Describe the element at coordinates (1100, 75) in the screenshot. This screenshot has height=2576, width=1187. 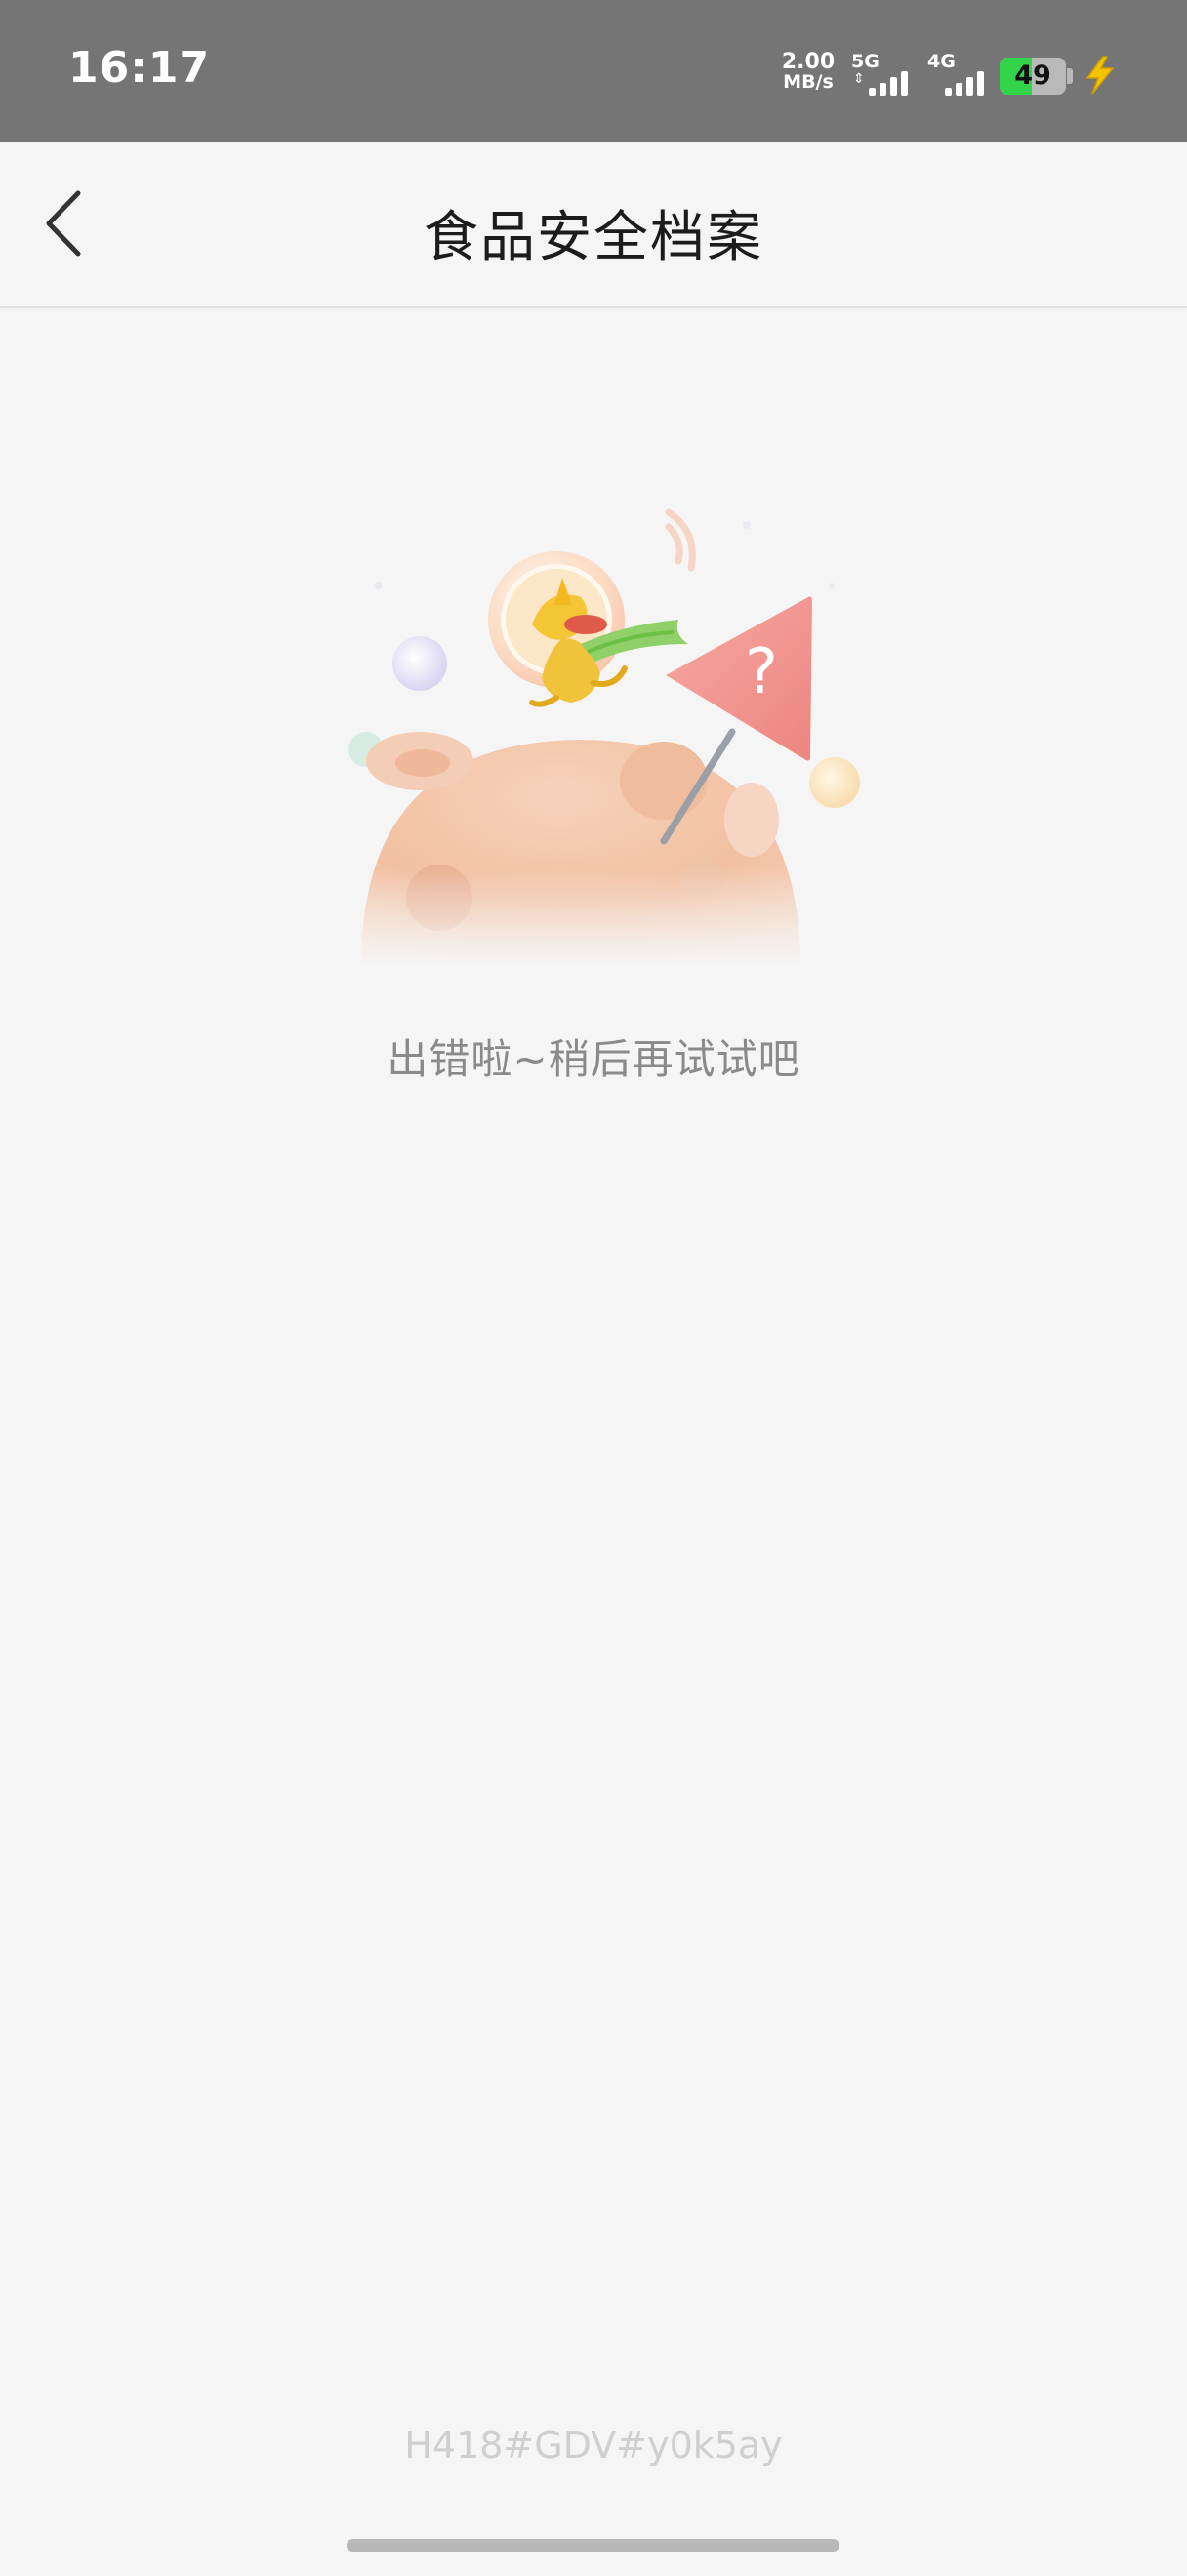
I see `charging-bolt-icon` at that location.